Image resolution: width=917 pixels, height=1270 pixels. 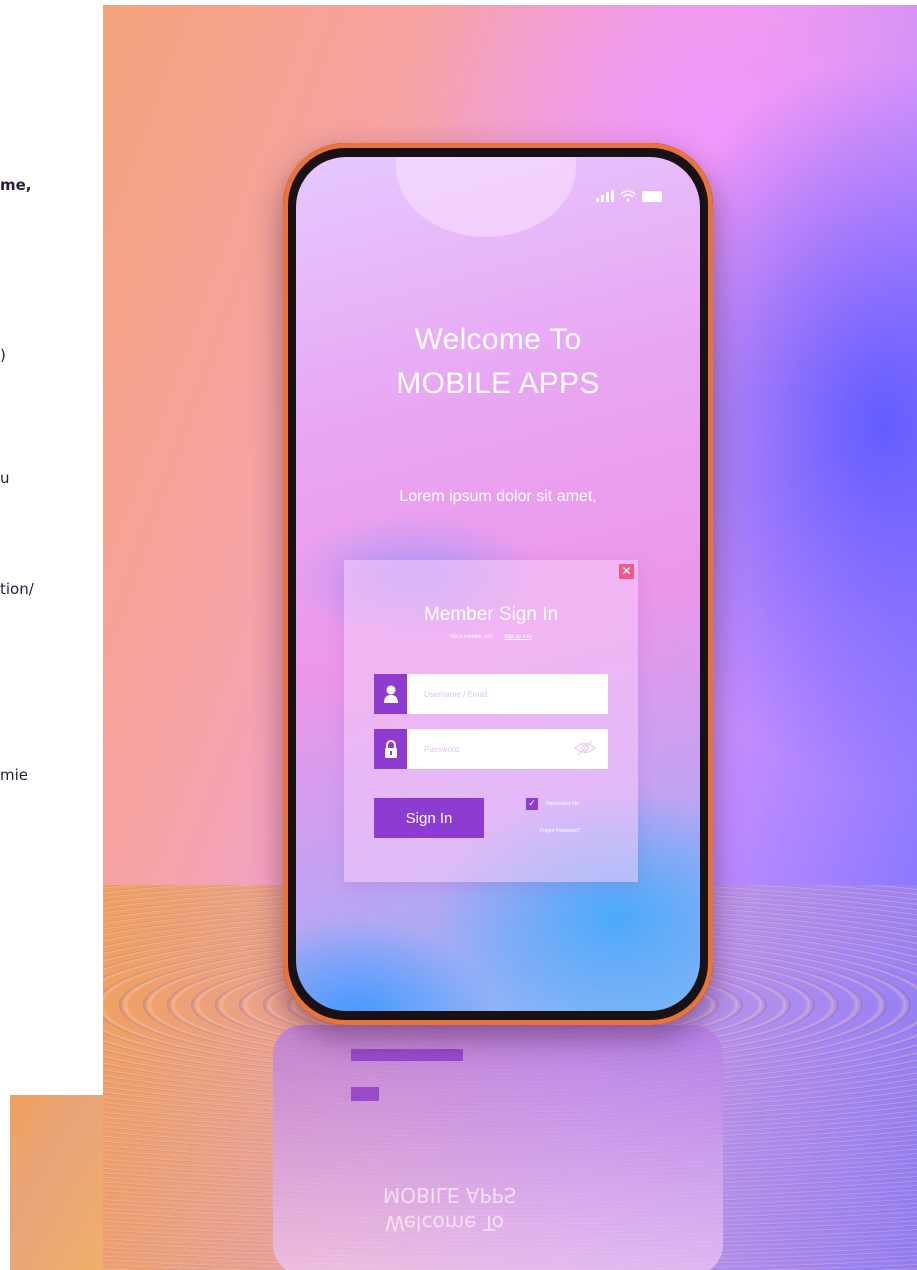 What do you see at coordinates (56, 1182) in the screenshot?
I see `photo-corner` at bounding box center [56, 1182].